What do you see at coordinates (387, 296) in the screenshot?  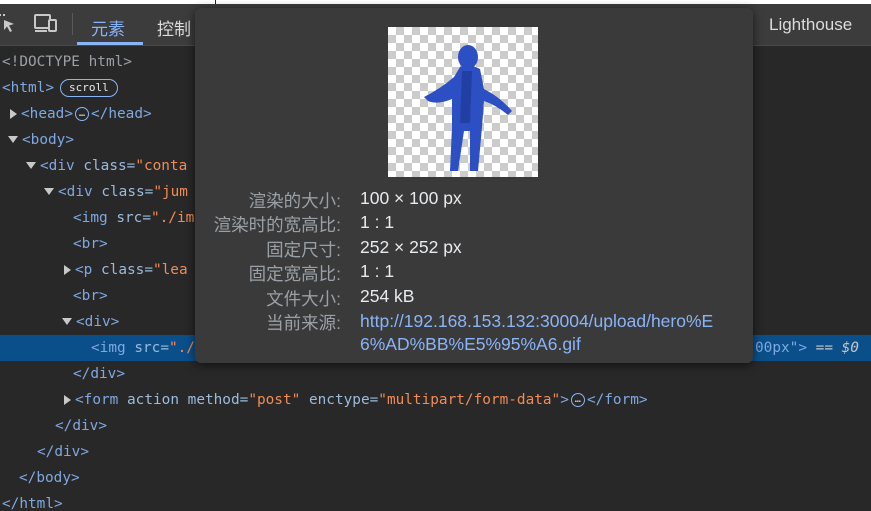 I see `file-size-value: 254 kB` at bounding box center [387, 296].